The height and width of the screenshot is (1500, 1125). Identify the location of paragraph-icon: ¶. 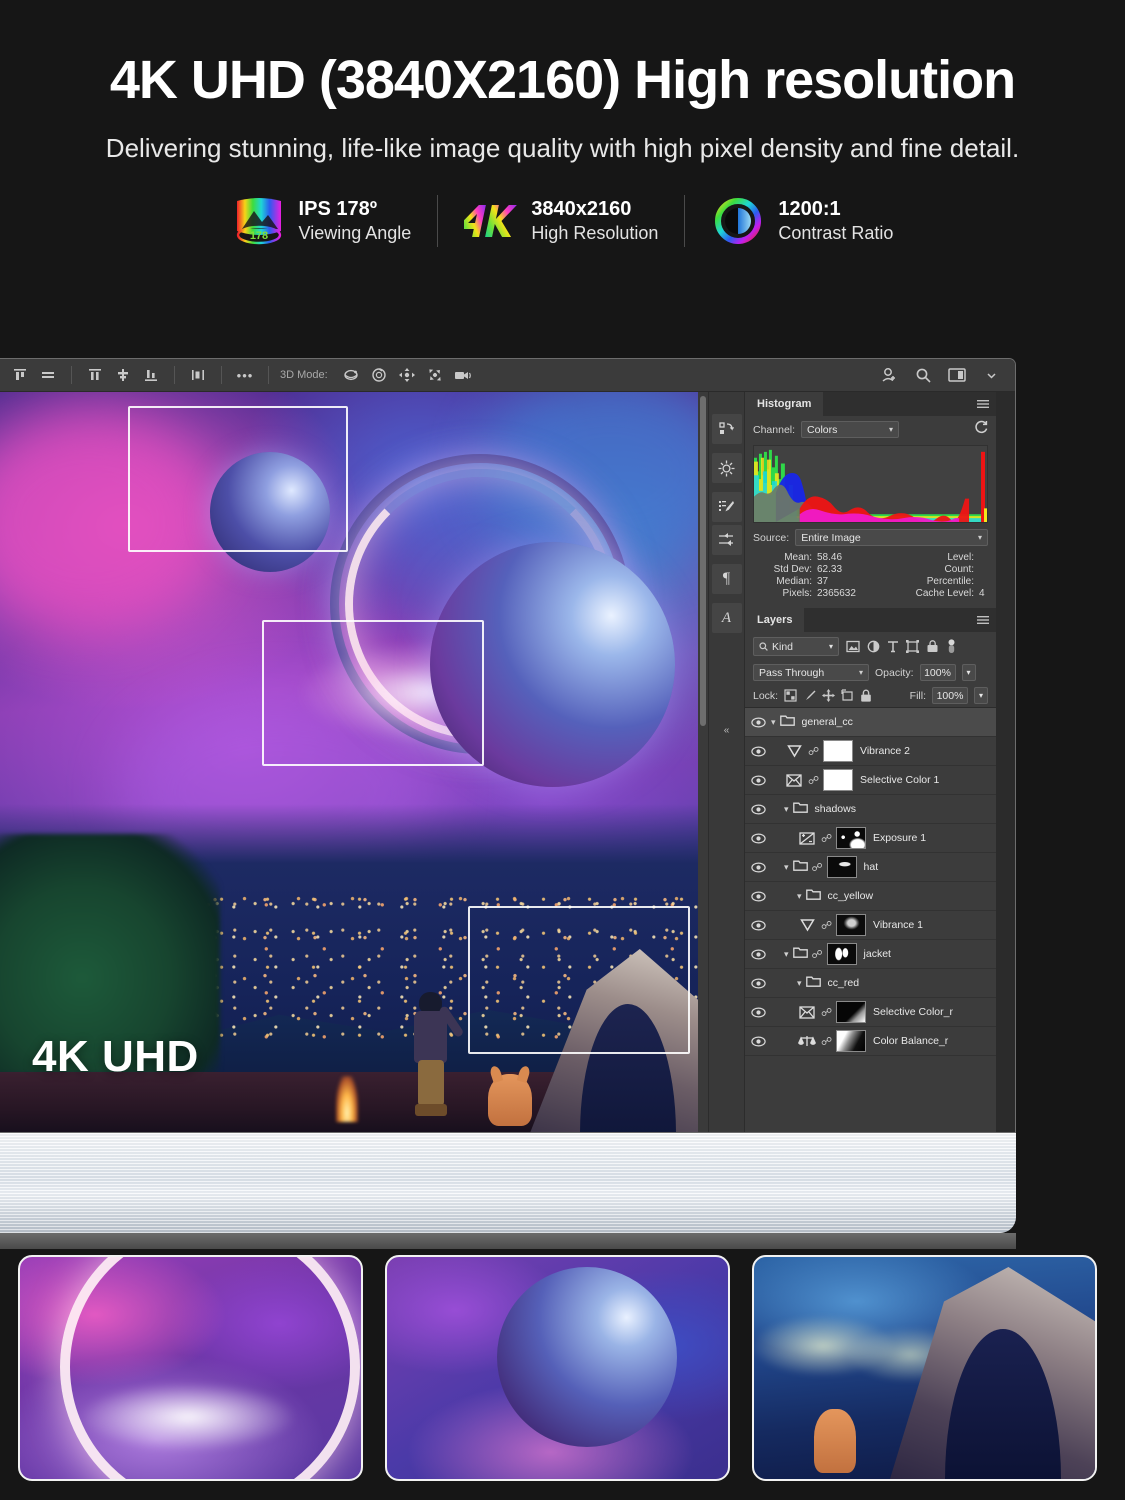
(726, 579).